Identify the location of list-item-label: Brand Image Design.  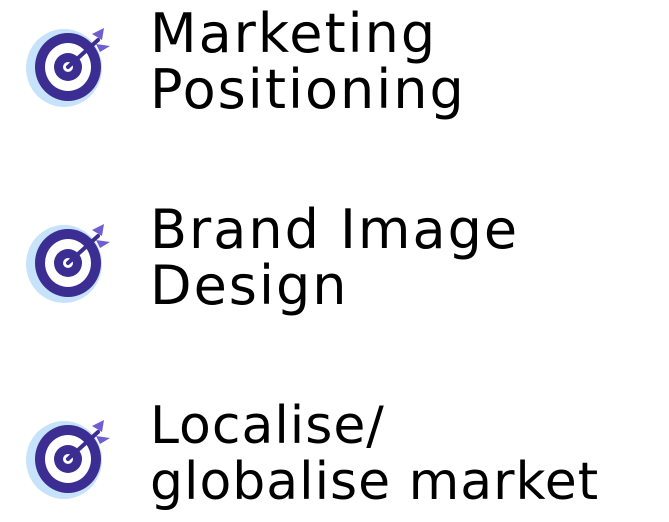
(334, 258).